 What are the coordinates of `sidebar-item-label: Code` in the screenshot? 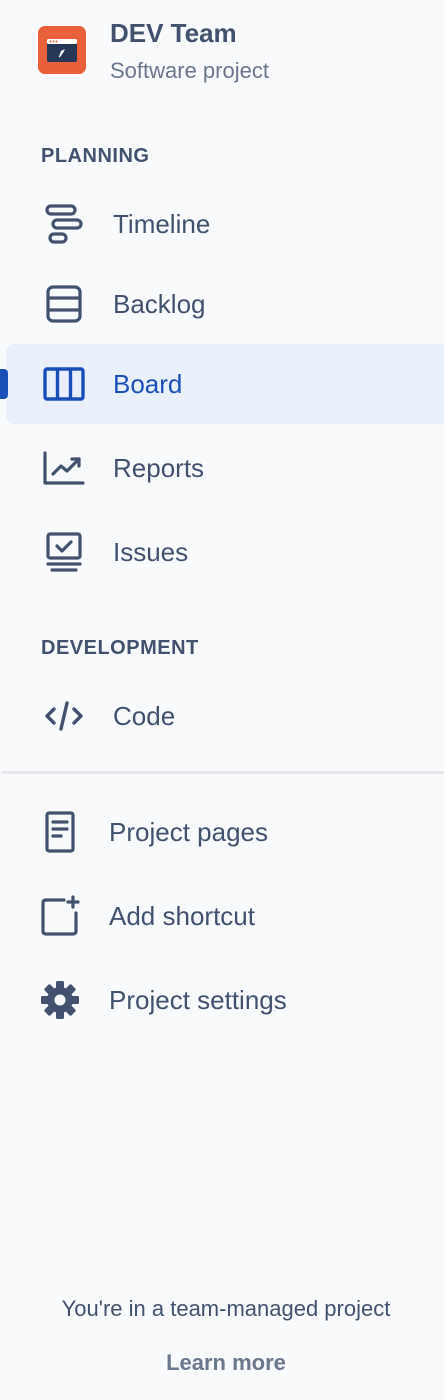 It's located at (144, 715).